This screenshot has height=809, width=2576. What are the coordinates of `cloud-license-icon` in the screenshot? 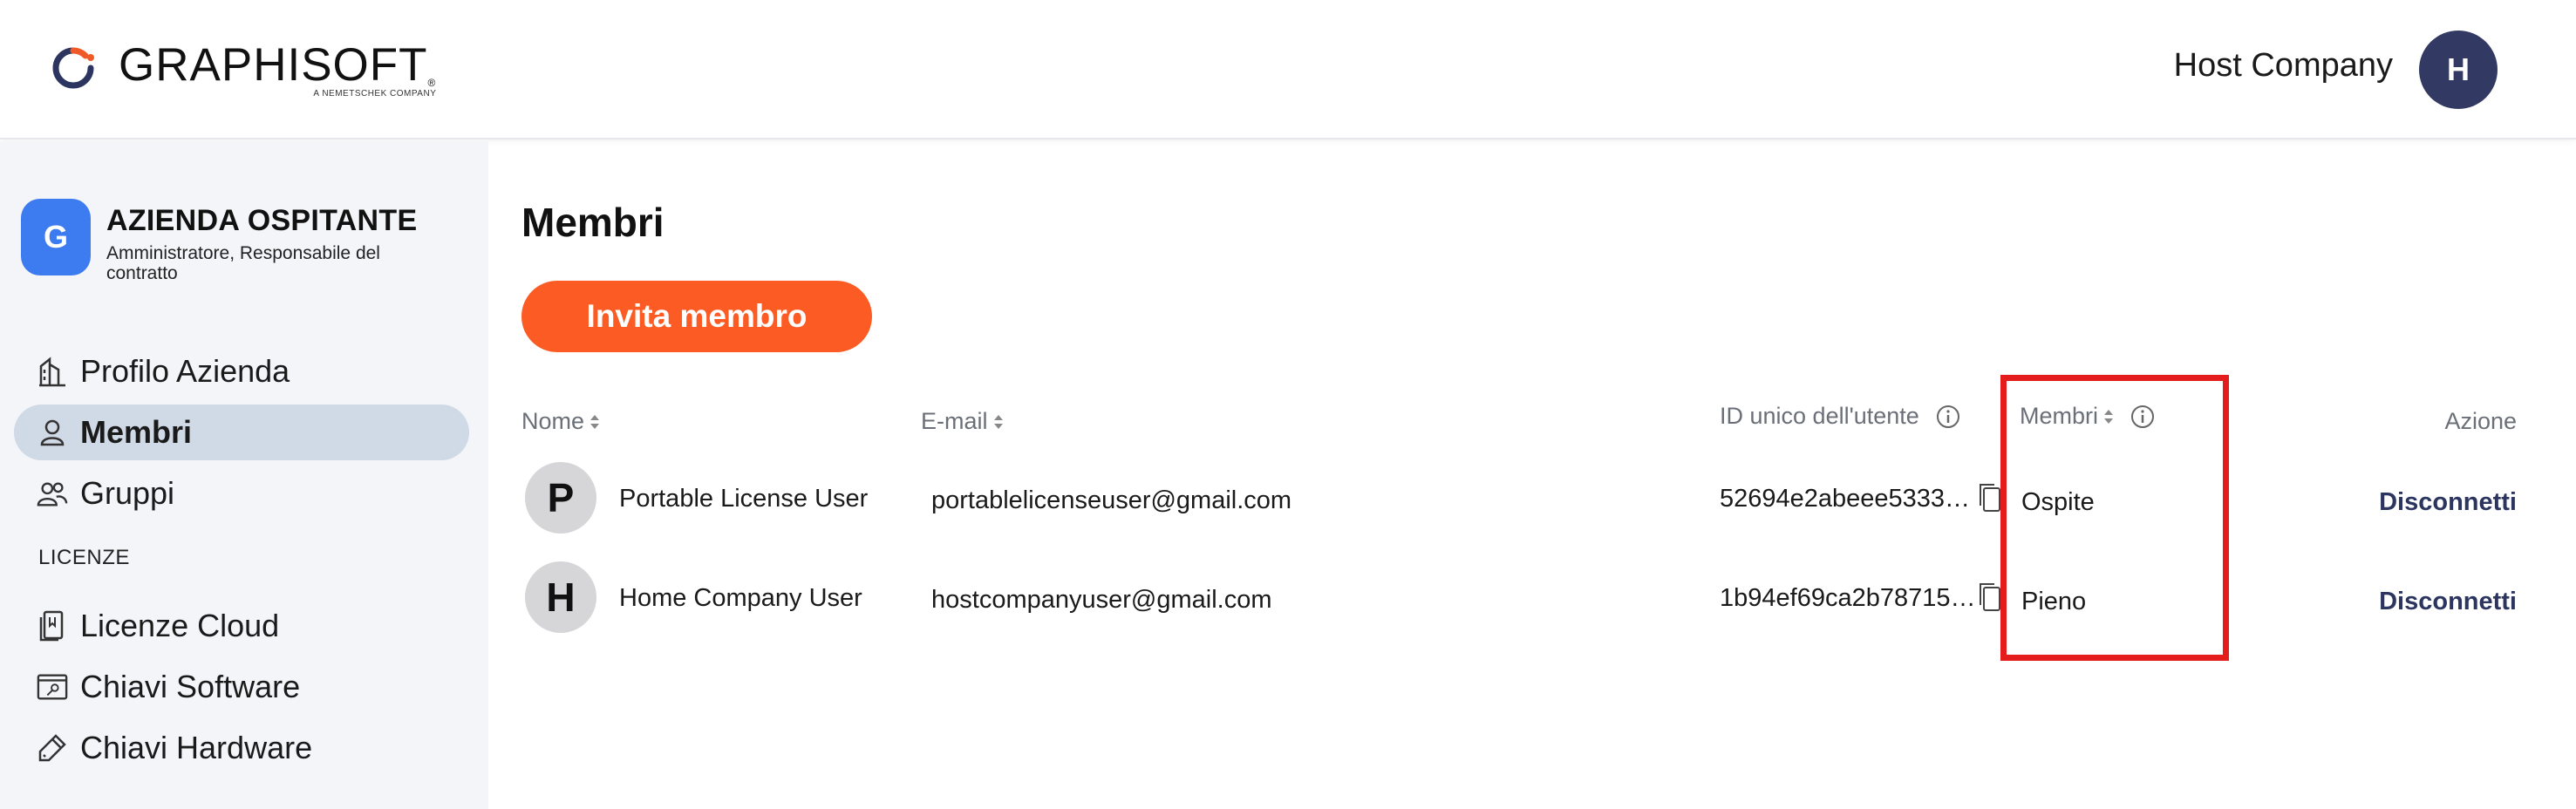 It's located at (53, 626).